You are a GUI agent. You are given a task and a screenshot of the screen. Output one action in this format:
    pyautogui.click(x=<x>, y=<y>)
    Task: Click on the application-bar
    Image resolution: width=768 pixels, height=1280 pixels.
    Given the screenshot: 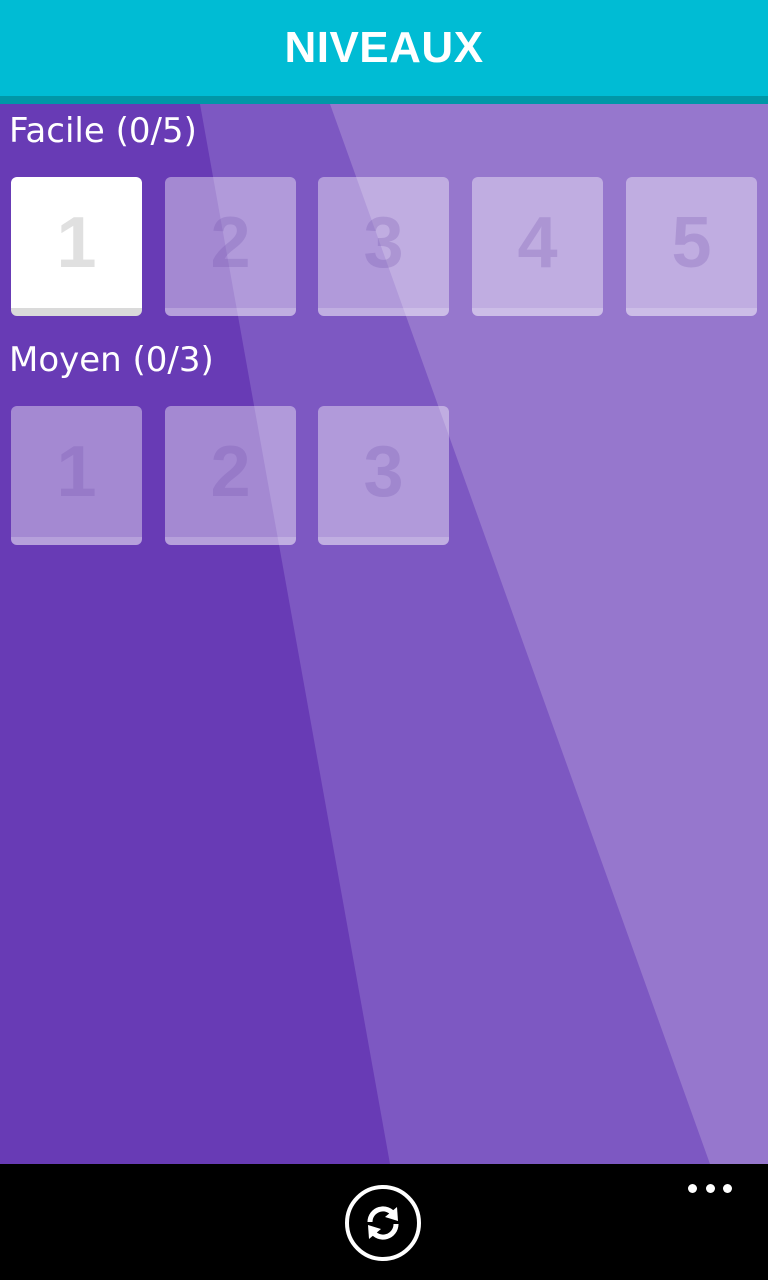 What is the action you would take?
    pyautogui.click(x=384, y=1222)
    